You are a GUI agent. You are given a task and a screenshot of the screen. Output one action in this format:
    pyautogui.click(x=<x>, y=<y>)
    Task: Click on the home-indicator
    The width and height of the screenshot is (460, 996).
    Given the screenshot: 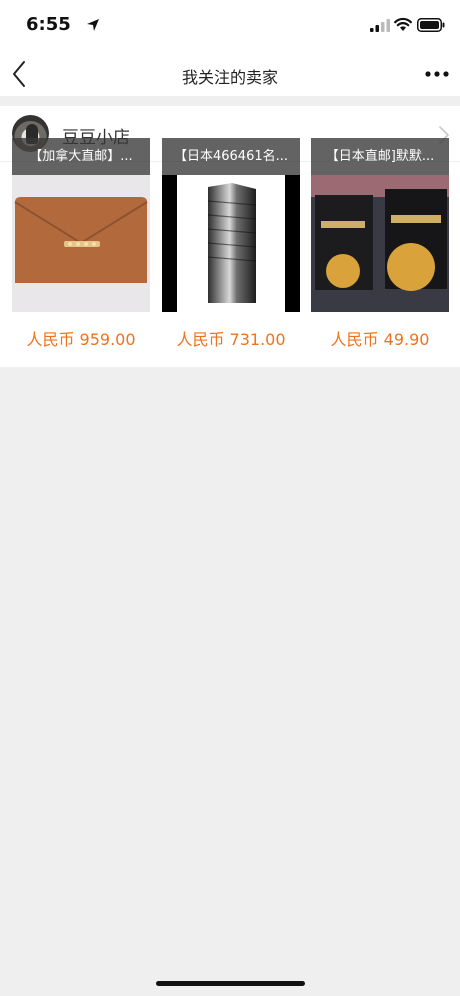 What is the action you would take?
    pyautogui.click(x=230, y=983)
    